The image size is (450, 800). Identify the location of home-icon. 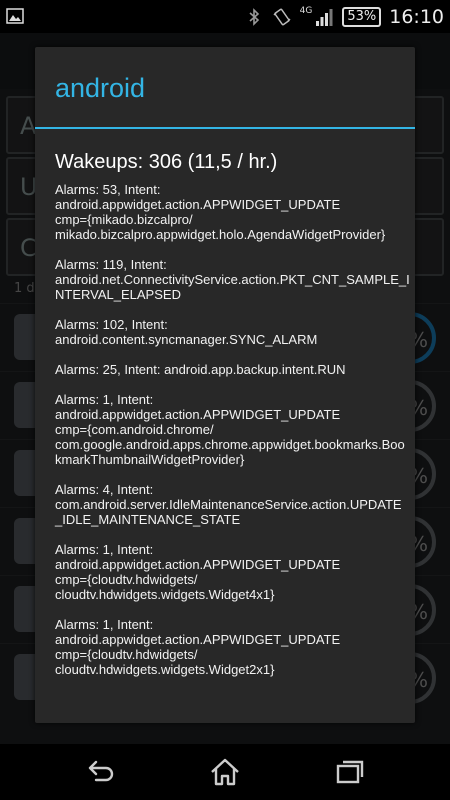
(225, 772).